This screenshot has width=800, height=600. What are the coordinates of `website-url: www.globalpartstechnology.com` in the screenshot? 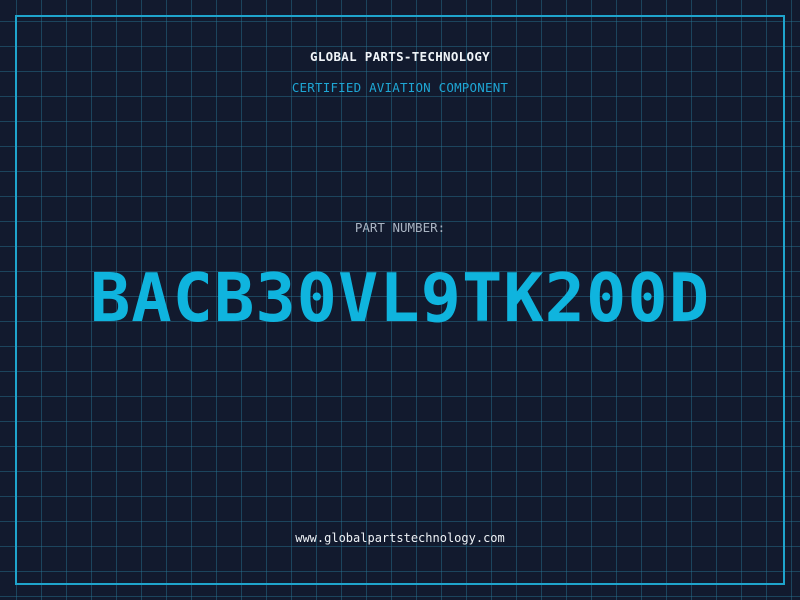 It's located at (400, 538).